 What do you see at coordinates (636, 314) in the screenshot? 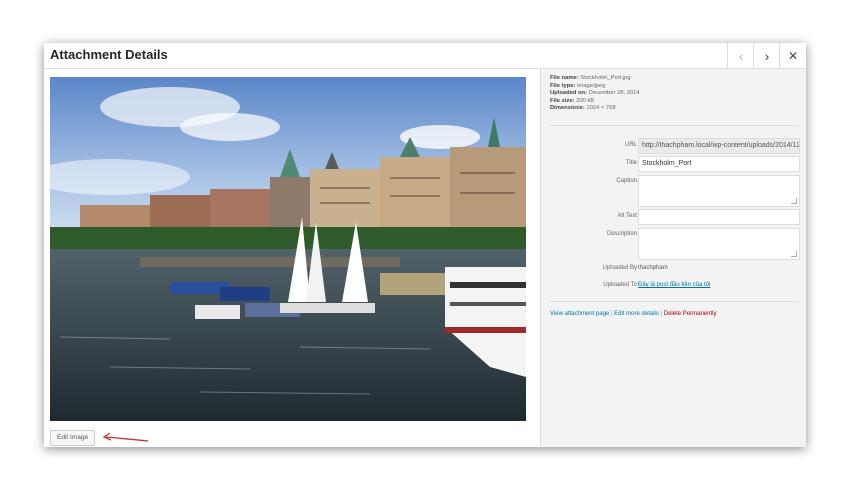
I see `edit-more-details-link: Edit more details` at bounding box center [636, 314].